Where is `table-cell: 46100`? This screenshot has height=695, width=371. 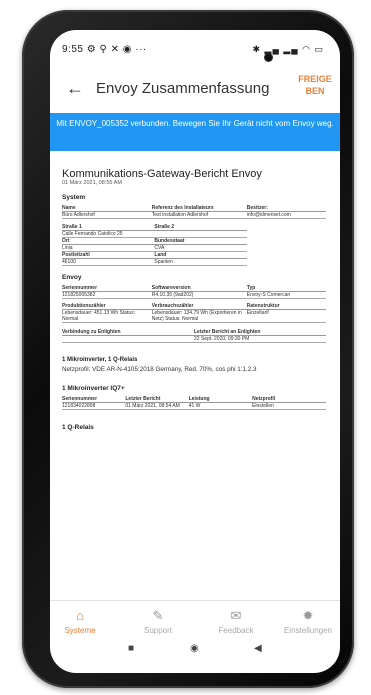
table-cell: 46100 is located at coordinates (108, 262).